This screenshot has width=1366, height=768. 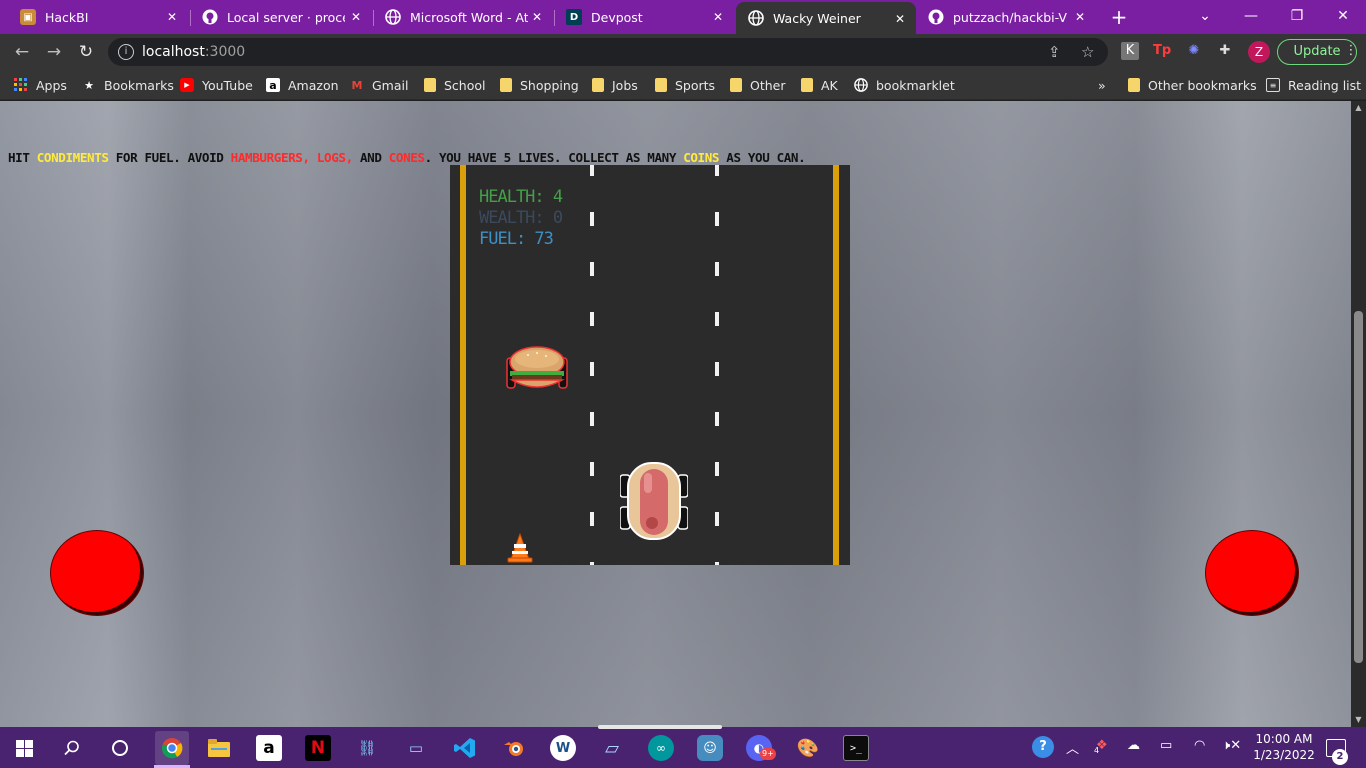 I want to click on volume-muted-icon: 🕨✕, so click(x=1231, y=745).